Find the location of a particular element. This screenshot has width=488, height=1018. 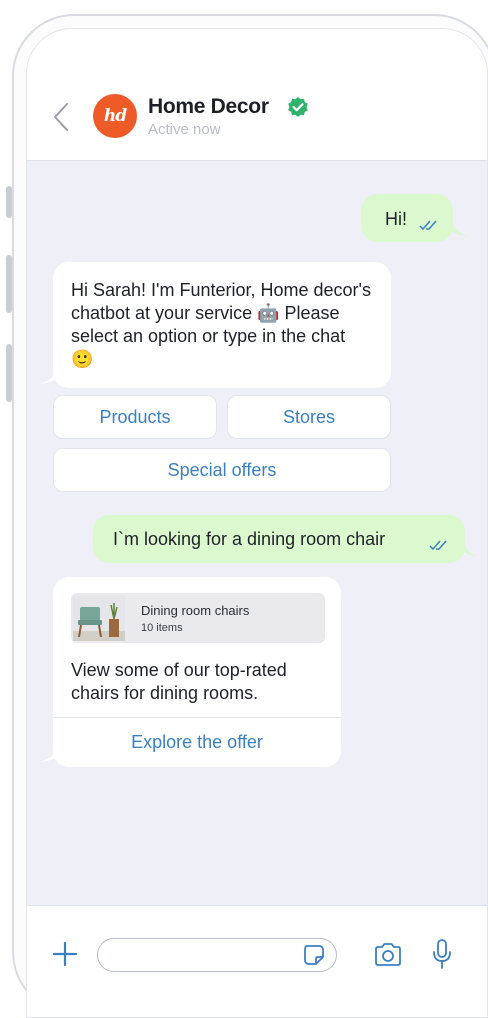

chevron-left-icon is located at coordinates (61, 117).